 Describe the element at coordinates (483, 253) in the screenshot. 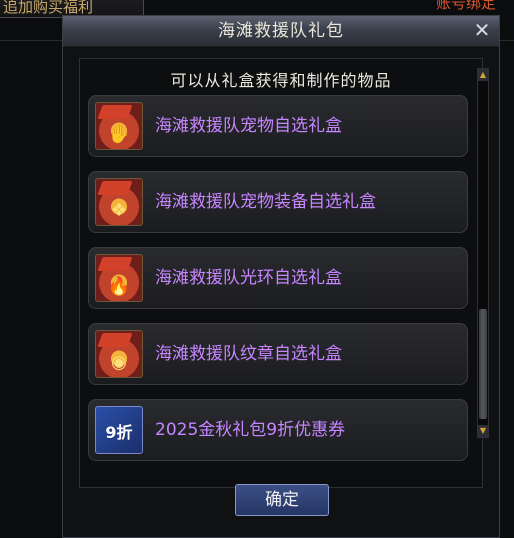

I see `scrollbar: ▲ ▼` at that location.